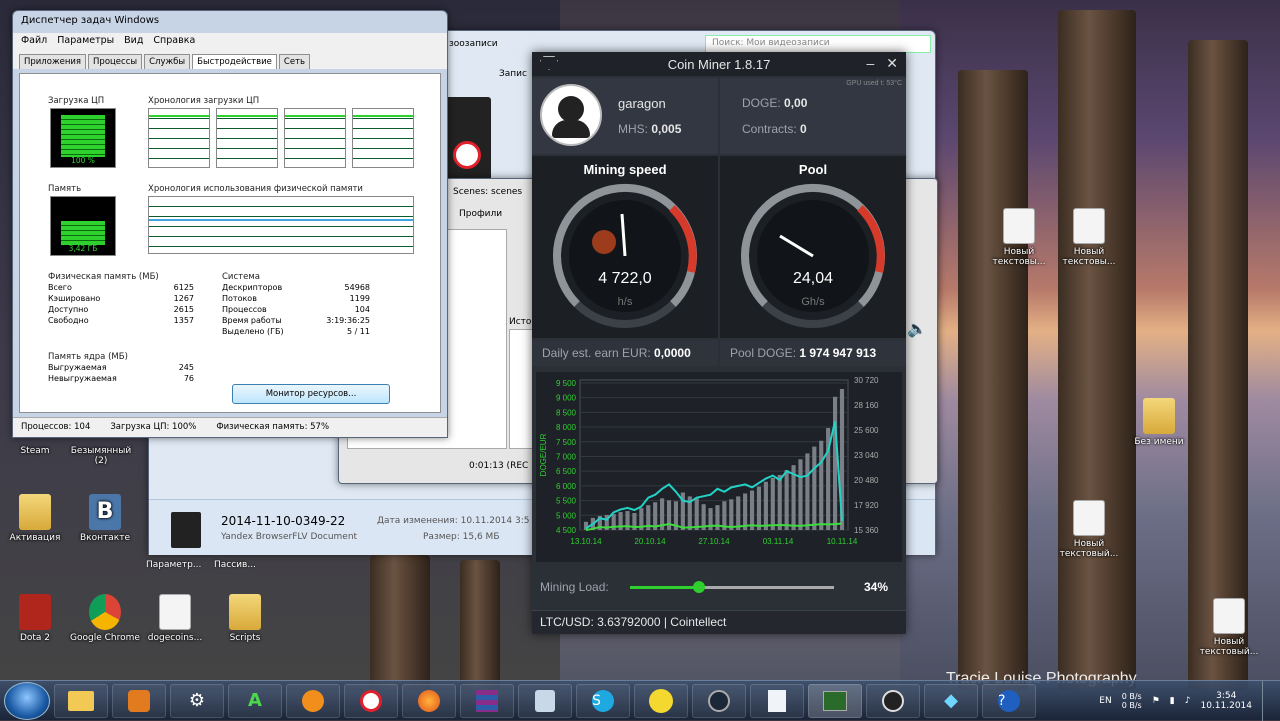 The height and width of the screenshot is (721, 1280). Describe the element at coordinates (650, 541) in the screenshot. I see `x-tick-label: 20.10.14` at that location.